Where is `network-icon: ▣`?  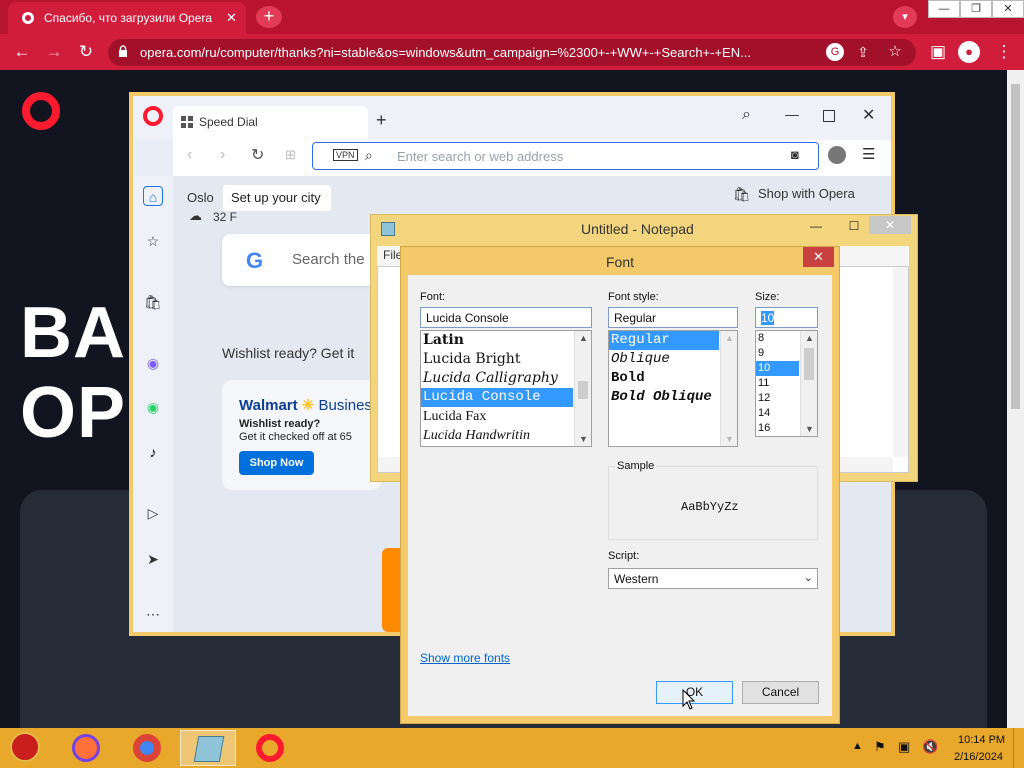 network-icon: ▣ is located at coordinates (904, 747).